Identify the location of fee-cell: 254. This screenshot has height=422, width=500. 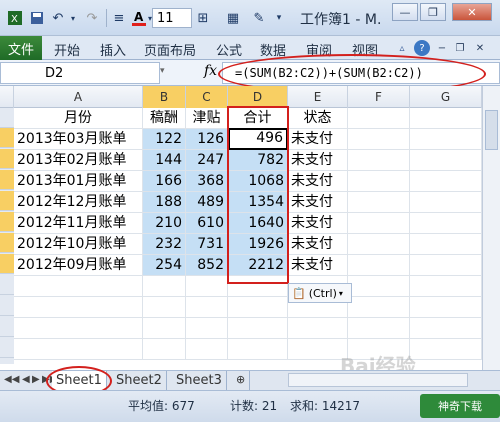
(164, 265).